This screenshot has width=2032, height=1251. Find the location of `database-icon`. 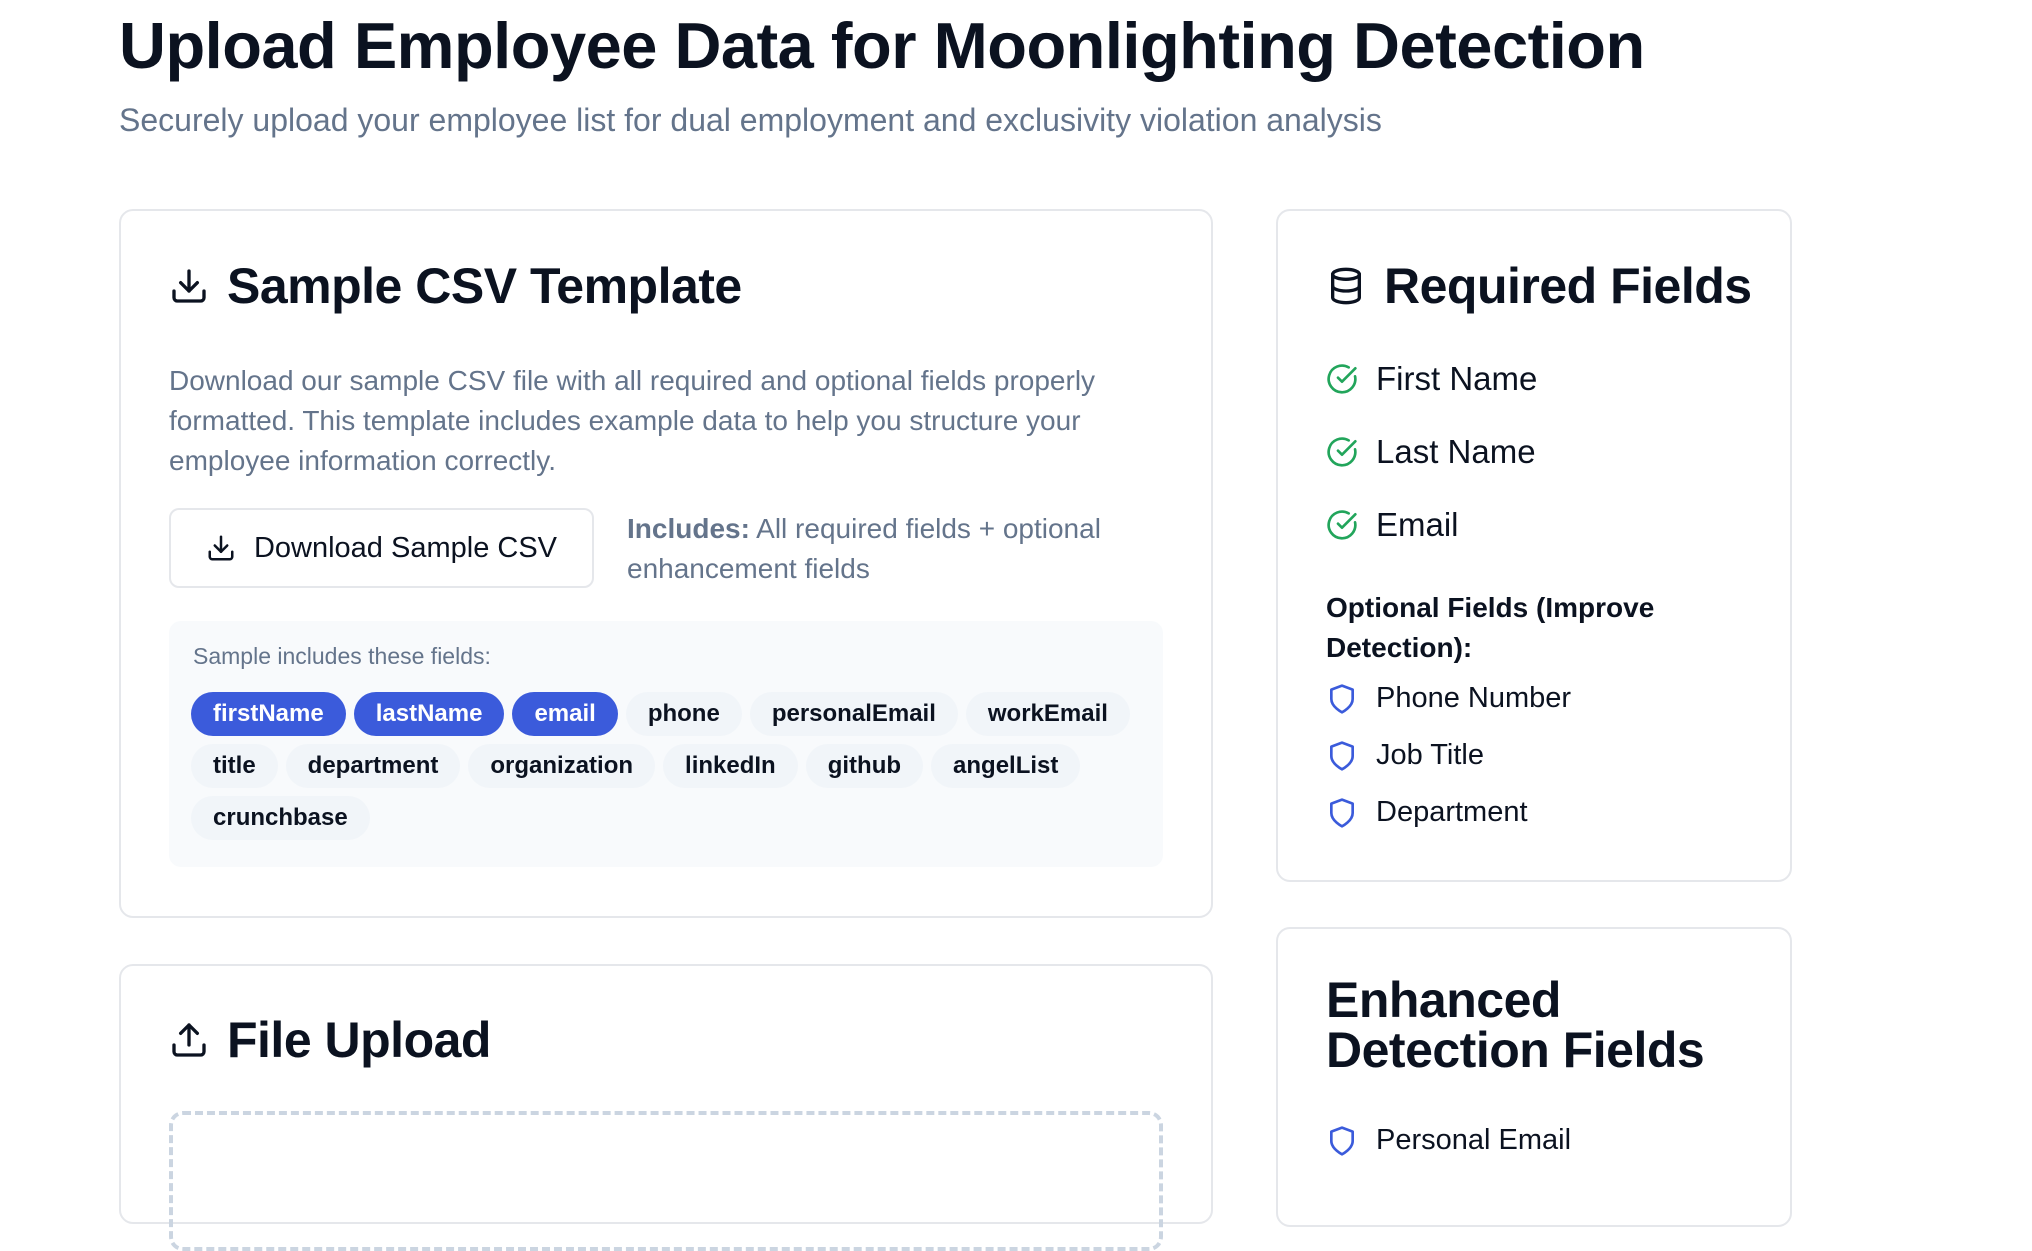

database-icon is located at coordinates (1346, 286).